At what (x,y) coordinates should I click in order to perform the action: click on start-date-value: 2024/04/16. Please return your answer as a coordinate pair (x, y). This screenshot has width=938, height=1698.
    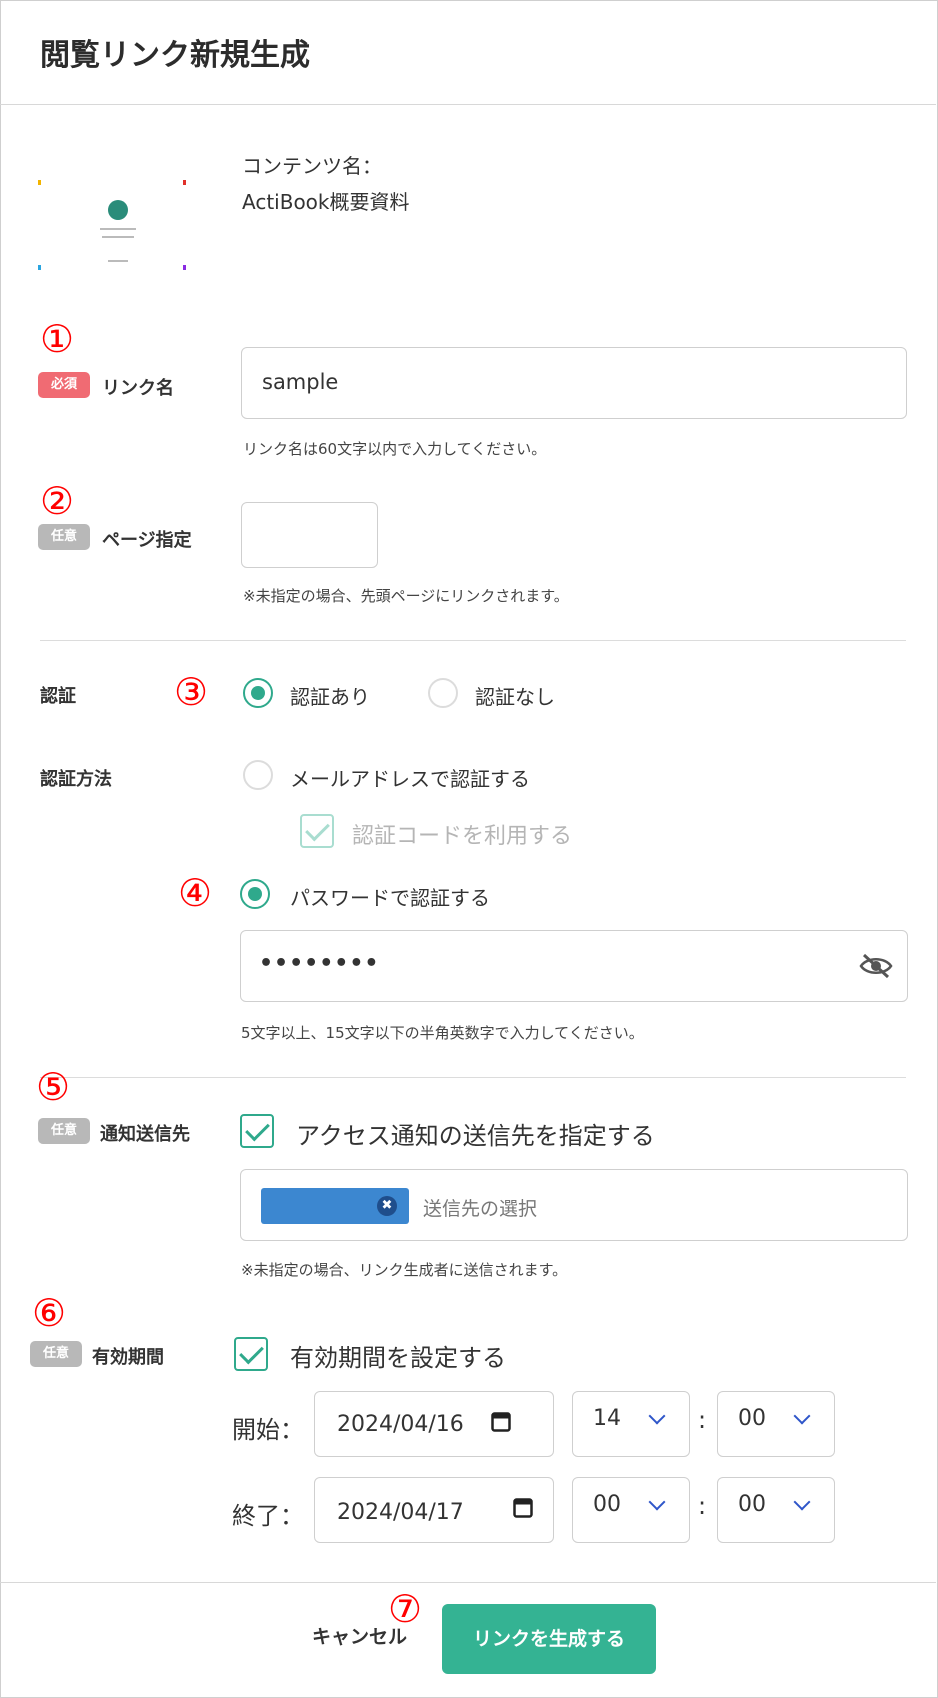
    Looking at the image, I should click on (400, 1424).